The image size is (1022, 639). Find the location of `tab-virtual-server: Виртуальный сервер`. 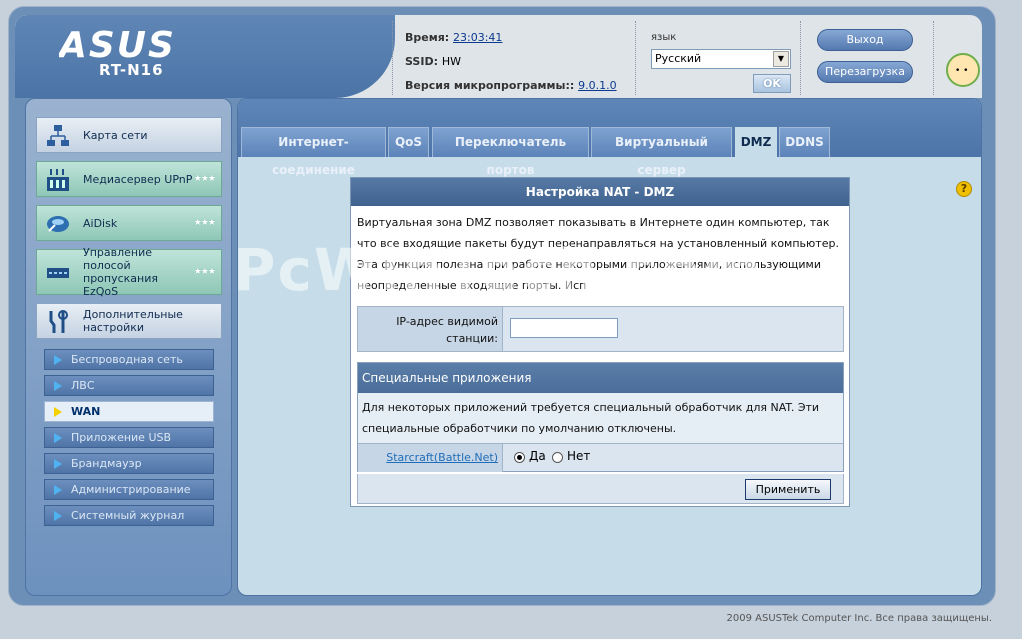

tab-virtual-server: Виртуальный сервер is located at coordinates (661, 152).